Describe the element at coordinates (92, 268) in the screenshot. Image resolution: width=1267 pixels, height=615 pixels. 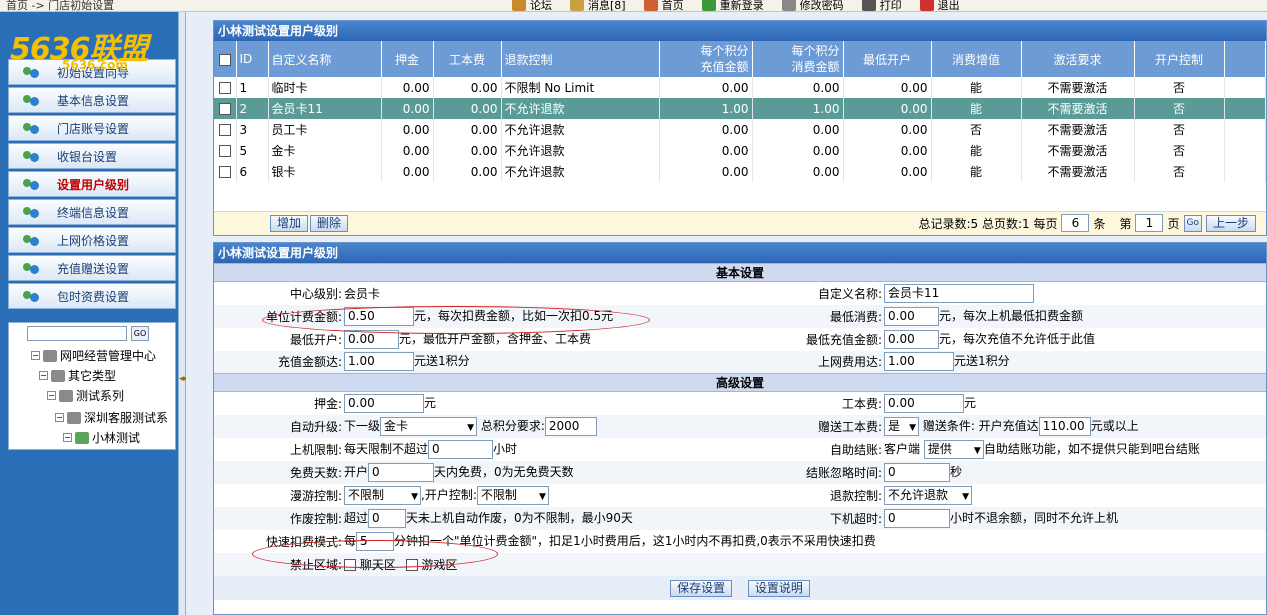
I see `sidebar-item: 充值赠送设置` at that location.